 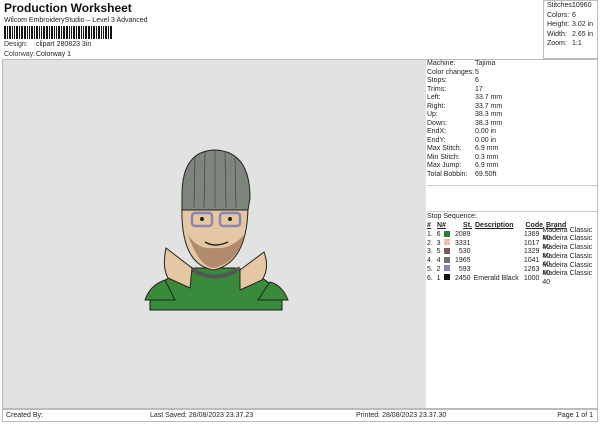 I want to click on needle-num: 6, so click(x=438, y=234).